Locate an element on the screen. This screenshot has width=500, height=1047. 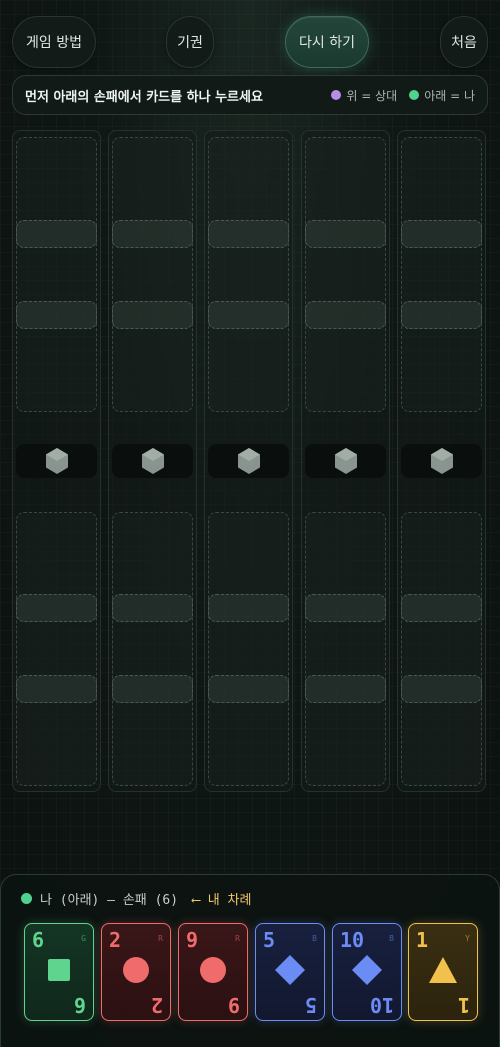
rules-label: 게임 방법 is located at coordinates (54, 43).